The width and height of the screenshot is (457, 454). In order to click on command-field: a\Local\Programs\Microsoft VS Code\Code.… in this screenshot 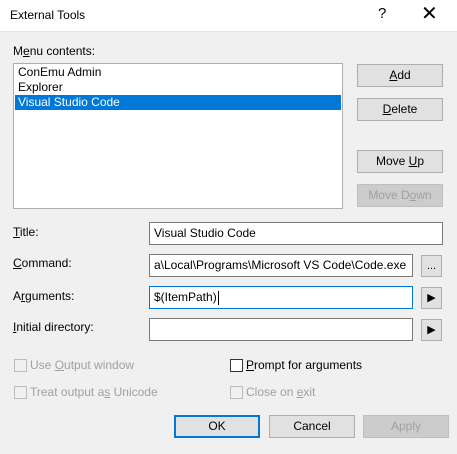, I will do `click(281, 265)`.